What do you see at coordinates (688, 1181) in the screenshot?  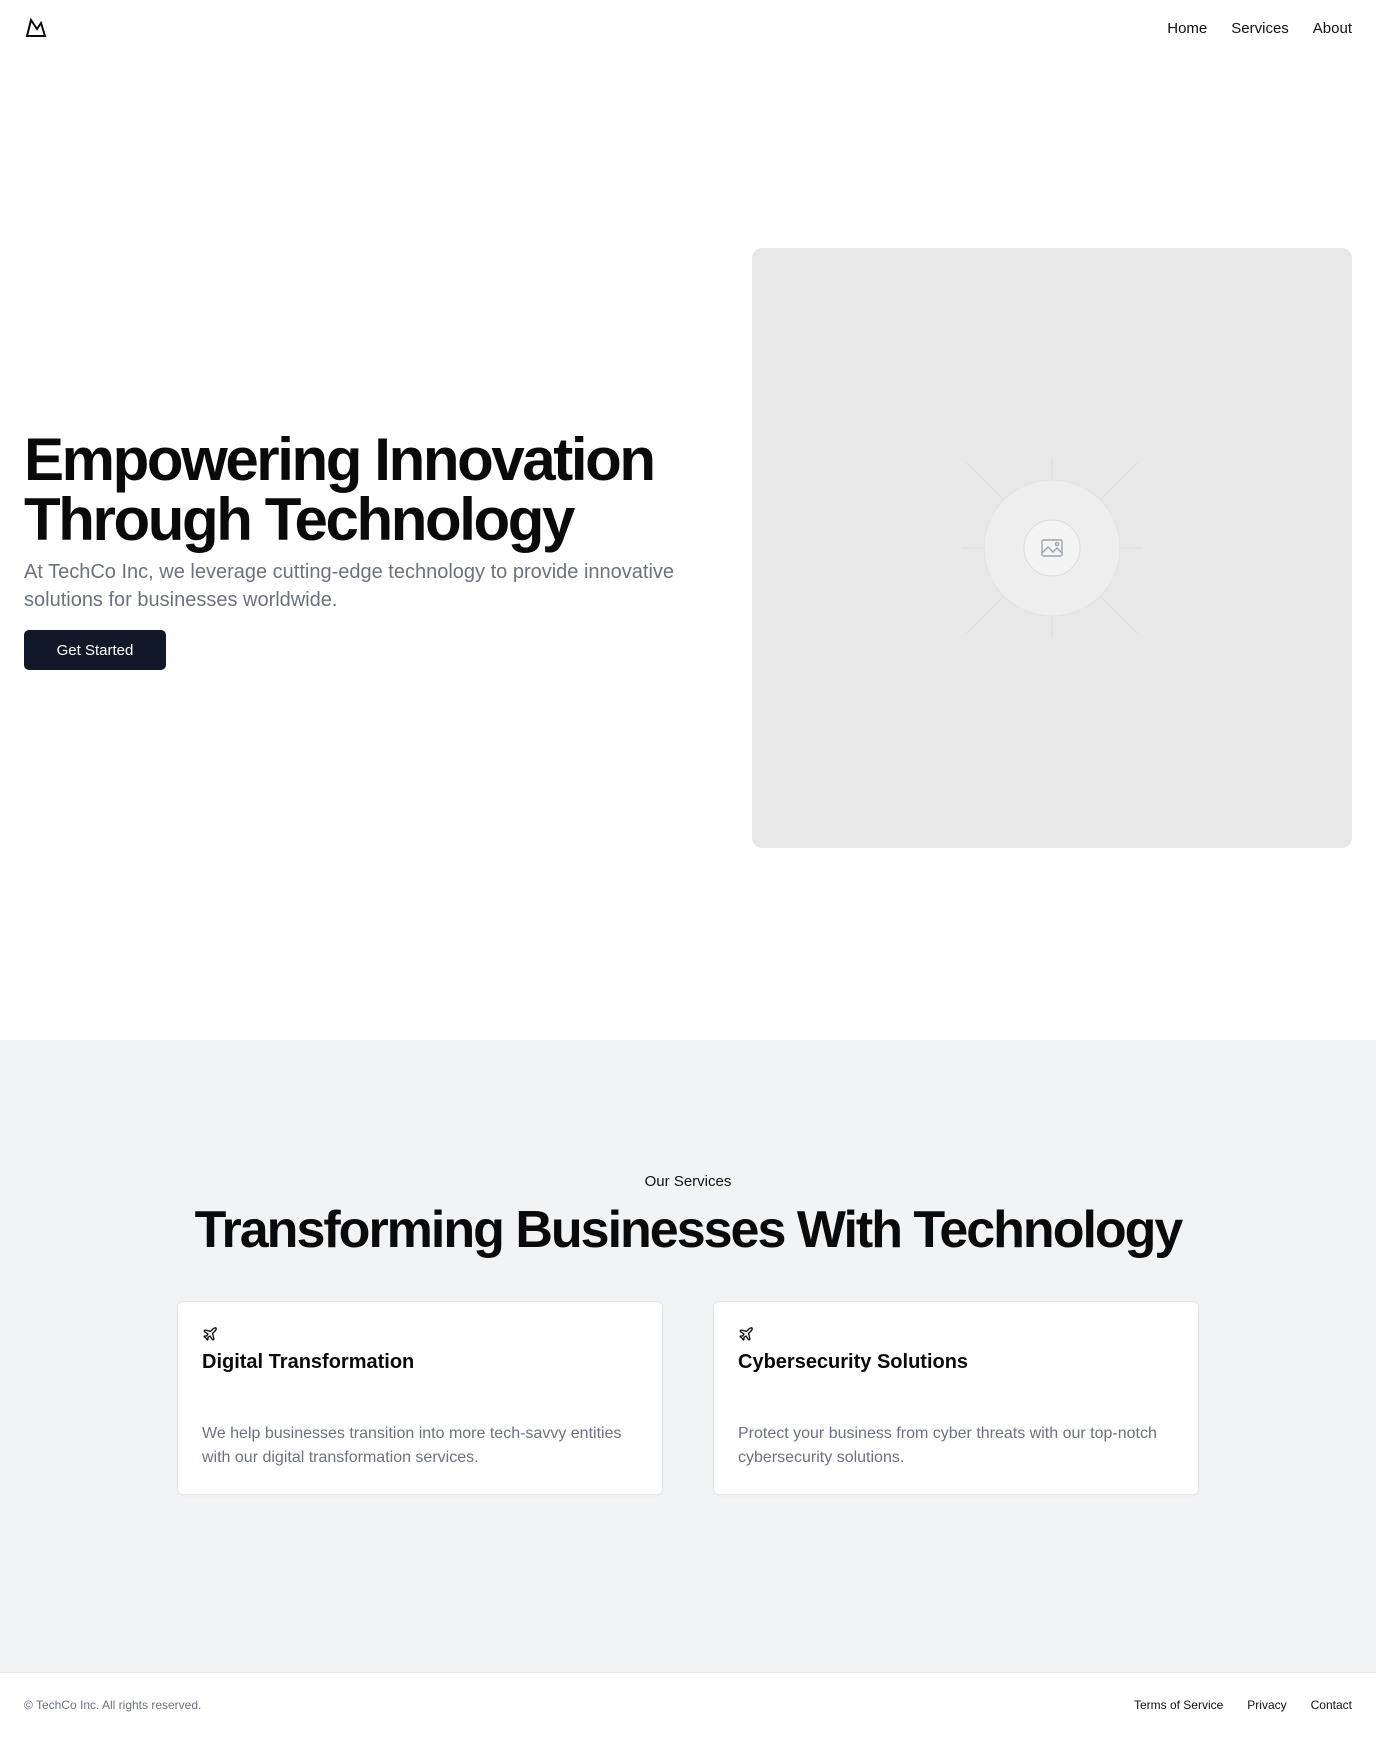 I see `services-eyebrow: Our Services` at bounding box center [688, 1181].